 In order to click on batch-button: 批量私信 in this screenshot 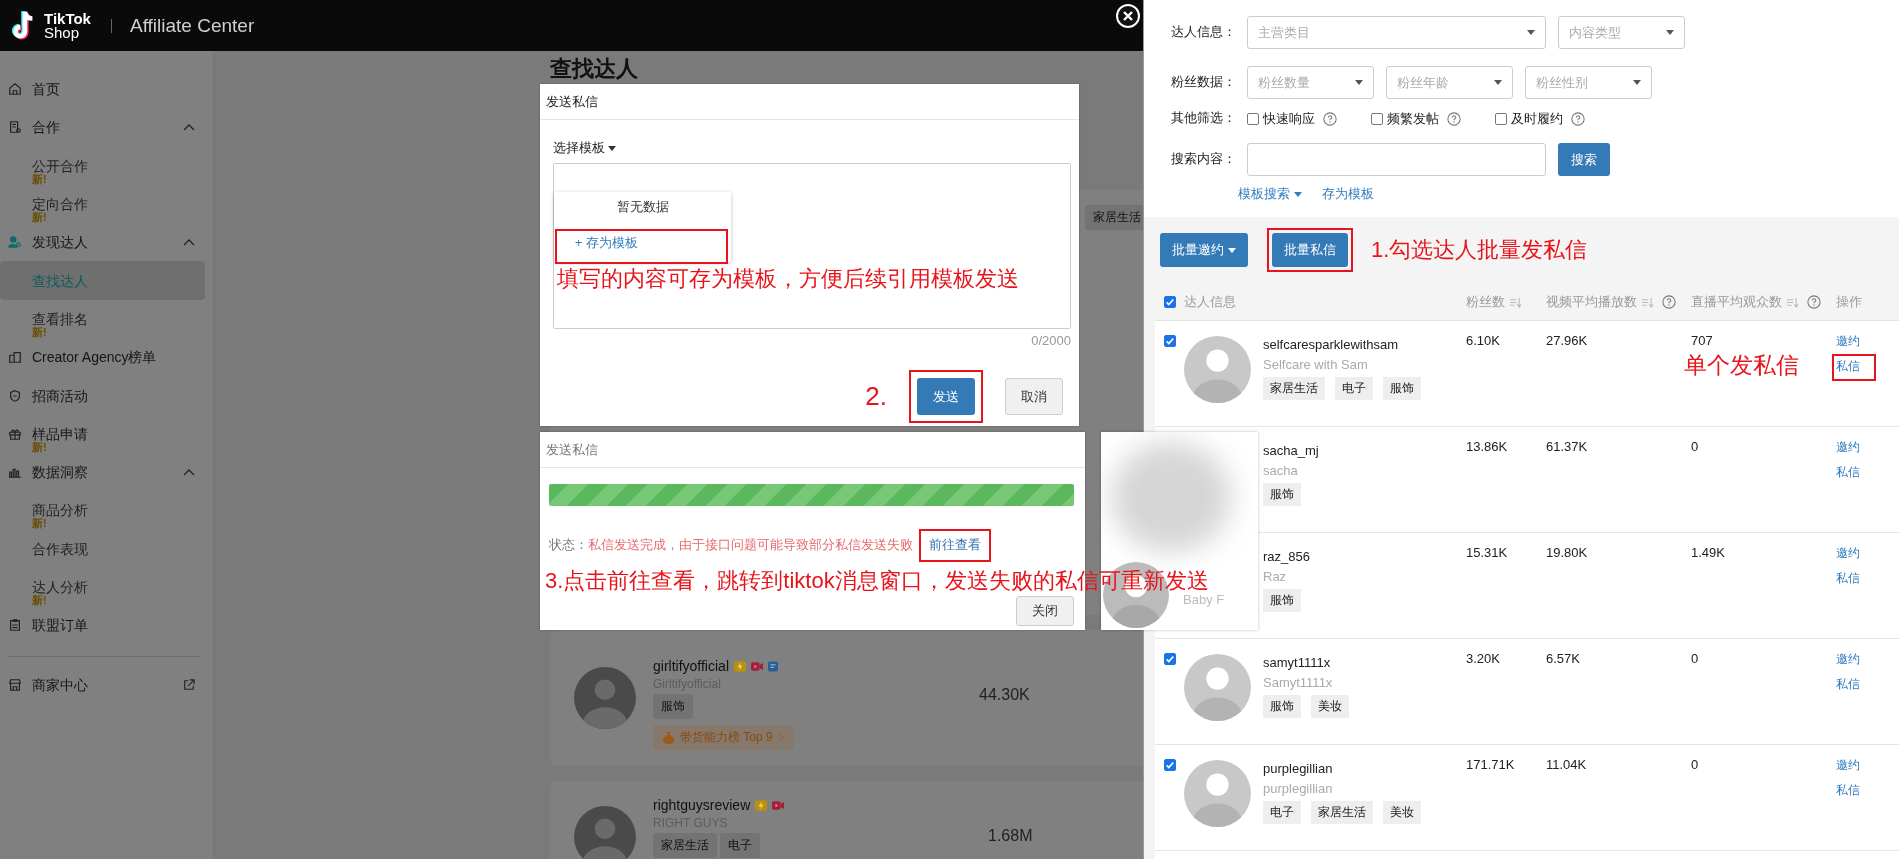, I will do `click(1310, 250)`.